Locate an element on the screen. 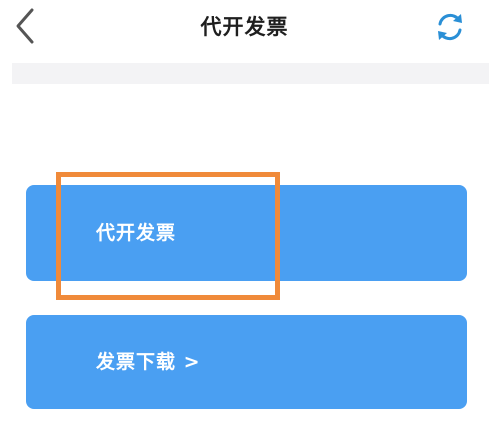 The image size is (489, 437). refresh-button is located at coordinates (450, 27).